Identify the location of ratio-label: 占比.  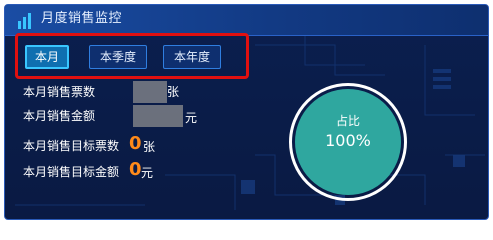
(347, 121).